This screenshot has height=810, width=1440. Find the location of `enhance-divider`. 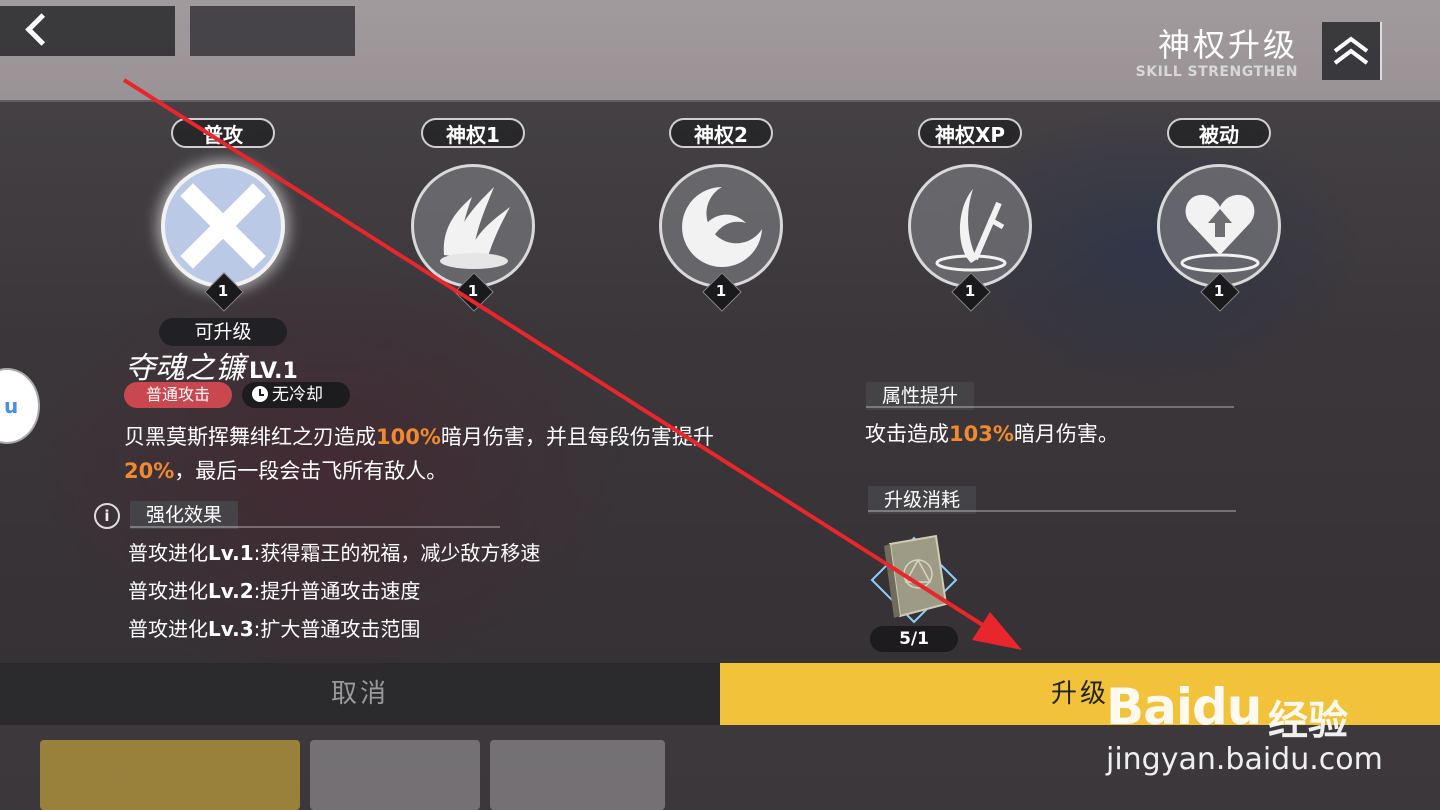

enhance-divider is located at coordinates (315, 527).